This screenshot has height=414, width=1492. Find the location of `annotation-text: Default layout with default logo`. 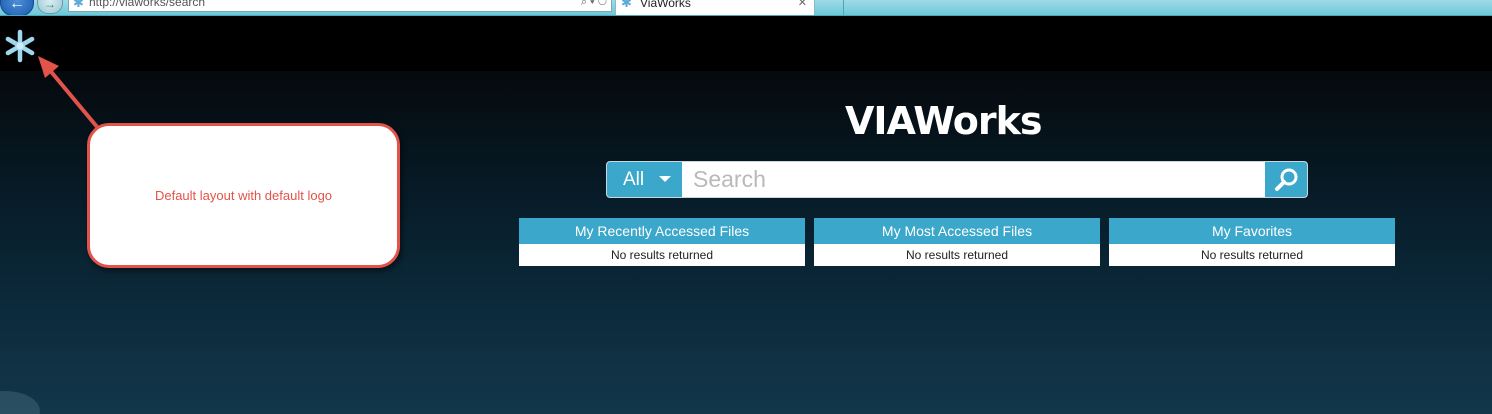

annotation-text: Default layout with default logo is located at coordinates (243, 195).